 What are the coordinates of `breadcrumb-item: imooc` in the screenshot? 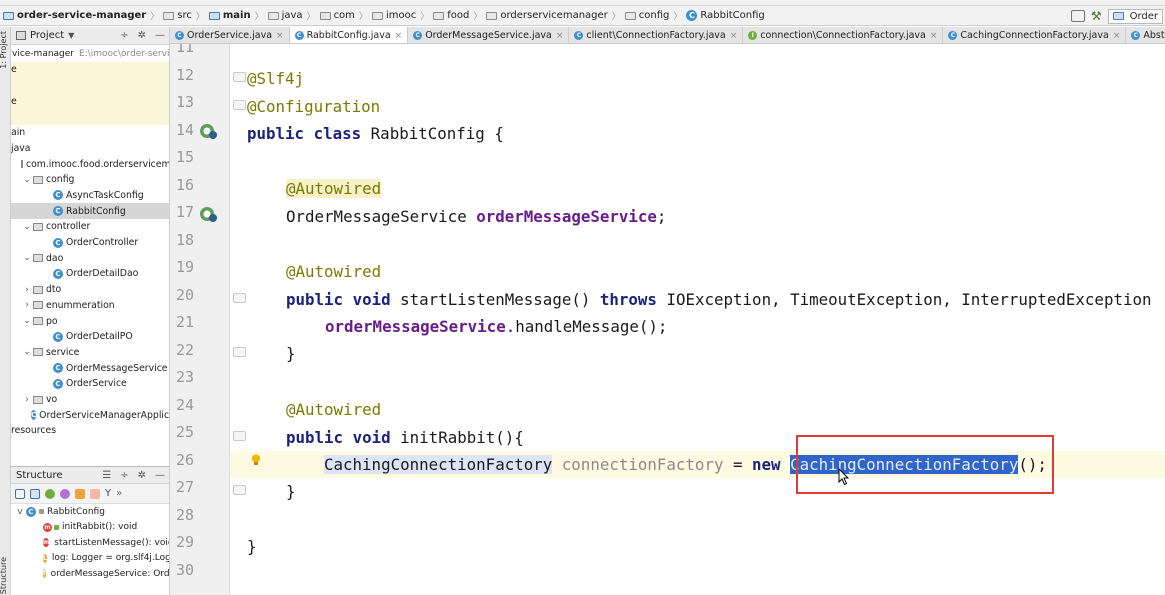 It's located at (393, 15).